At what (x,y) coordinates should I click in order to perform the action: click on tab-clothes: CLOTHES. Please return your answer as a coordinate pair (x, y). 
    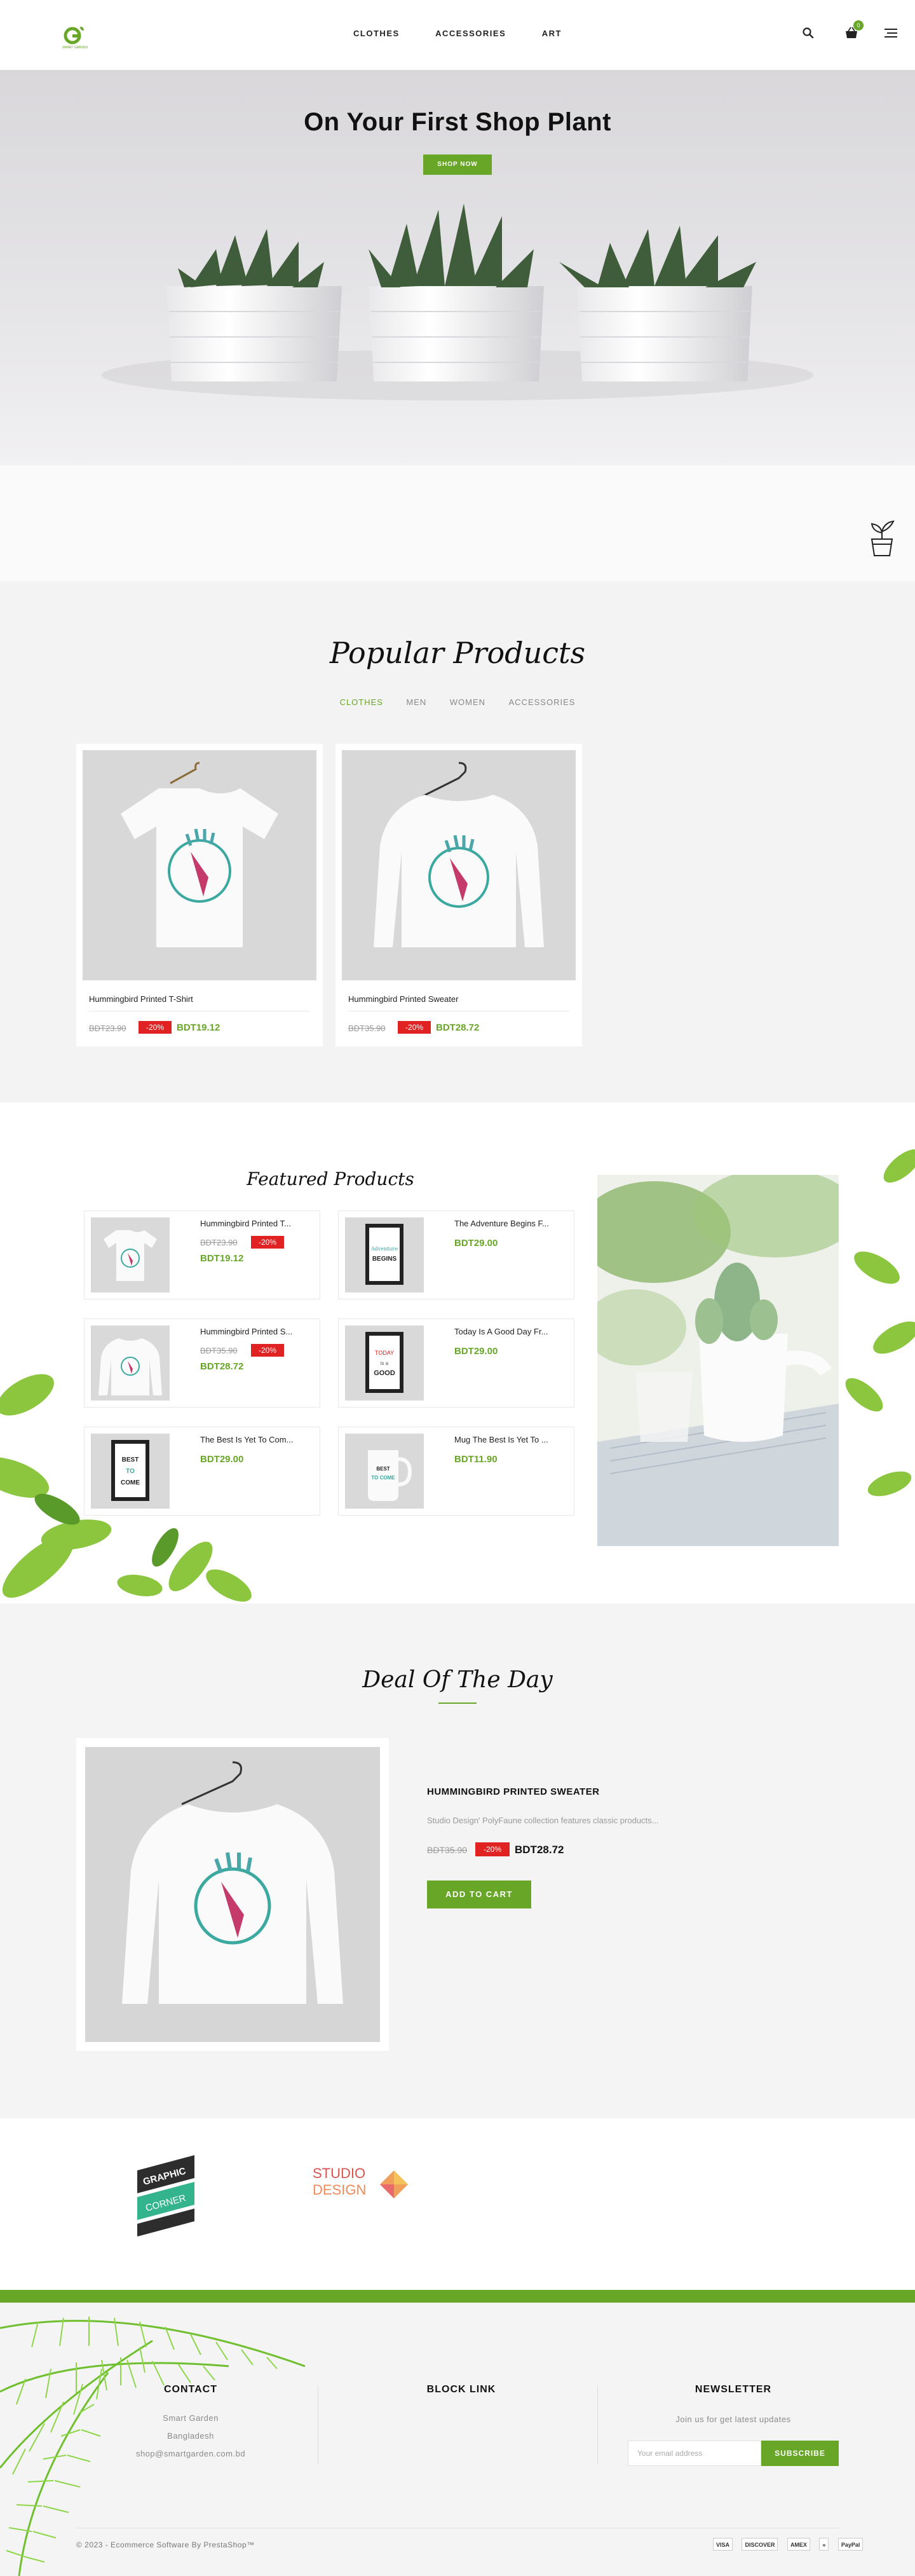
    Looking at the image, I should click on (361, 702).